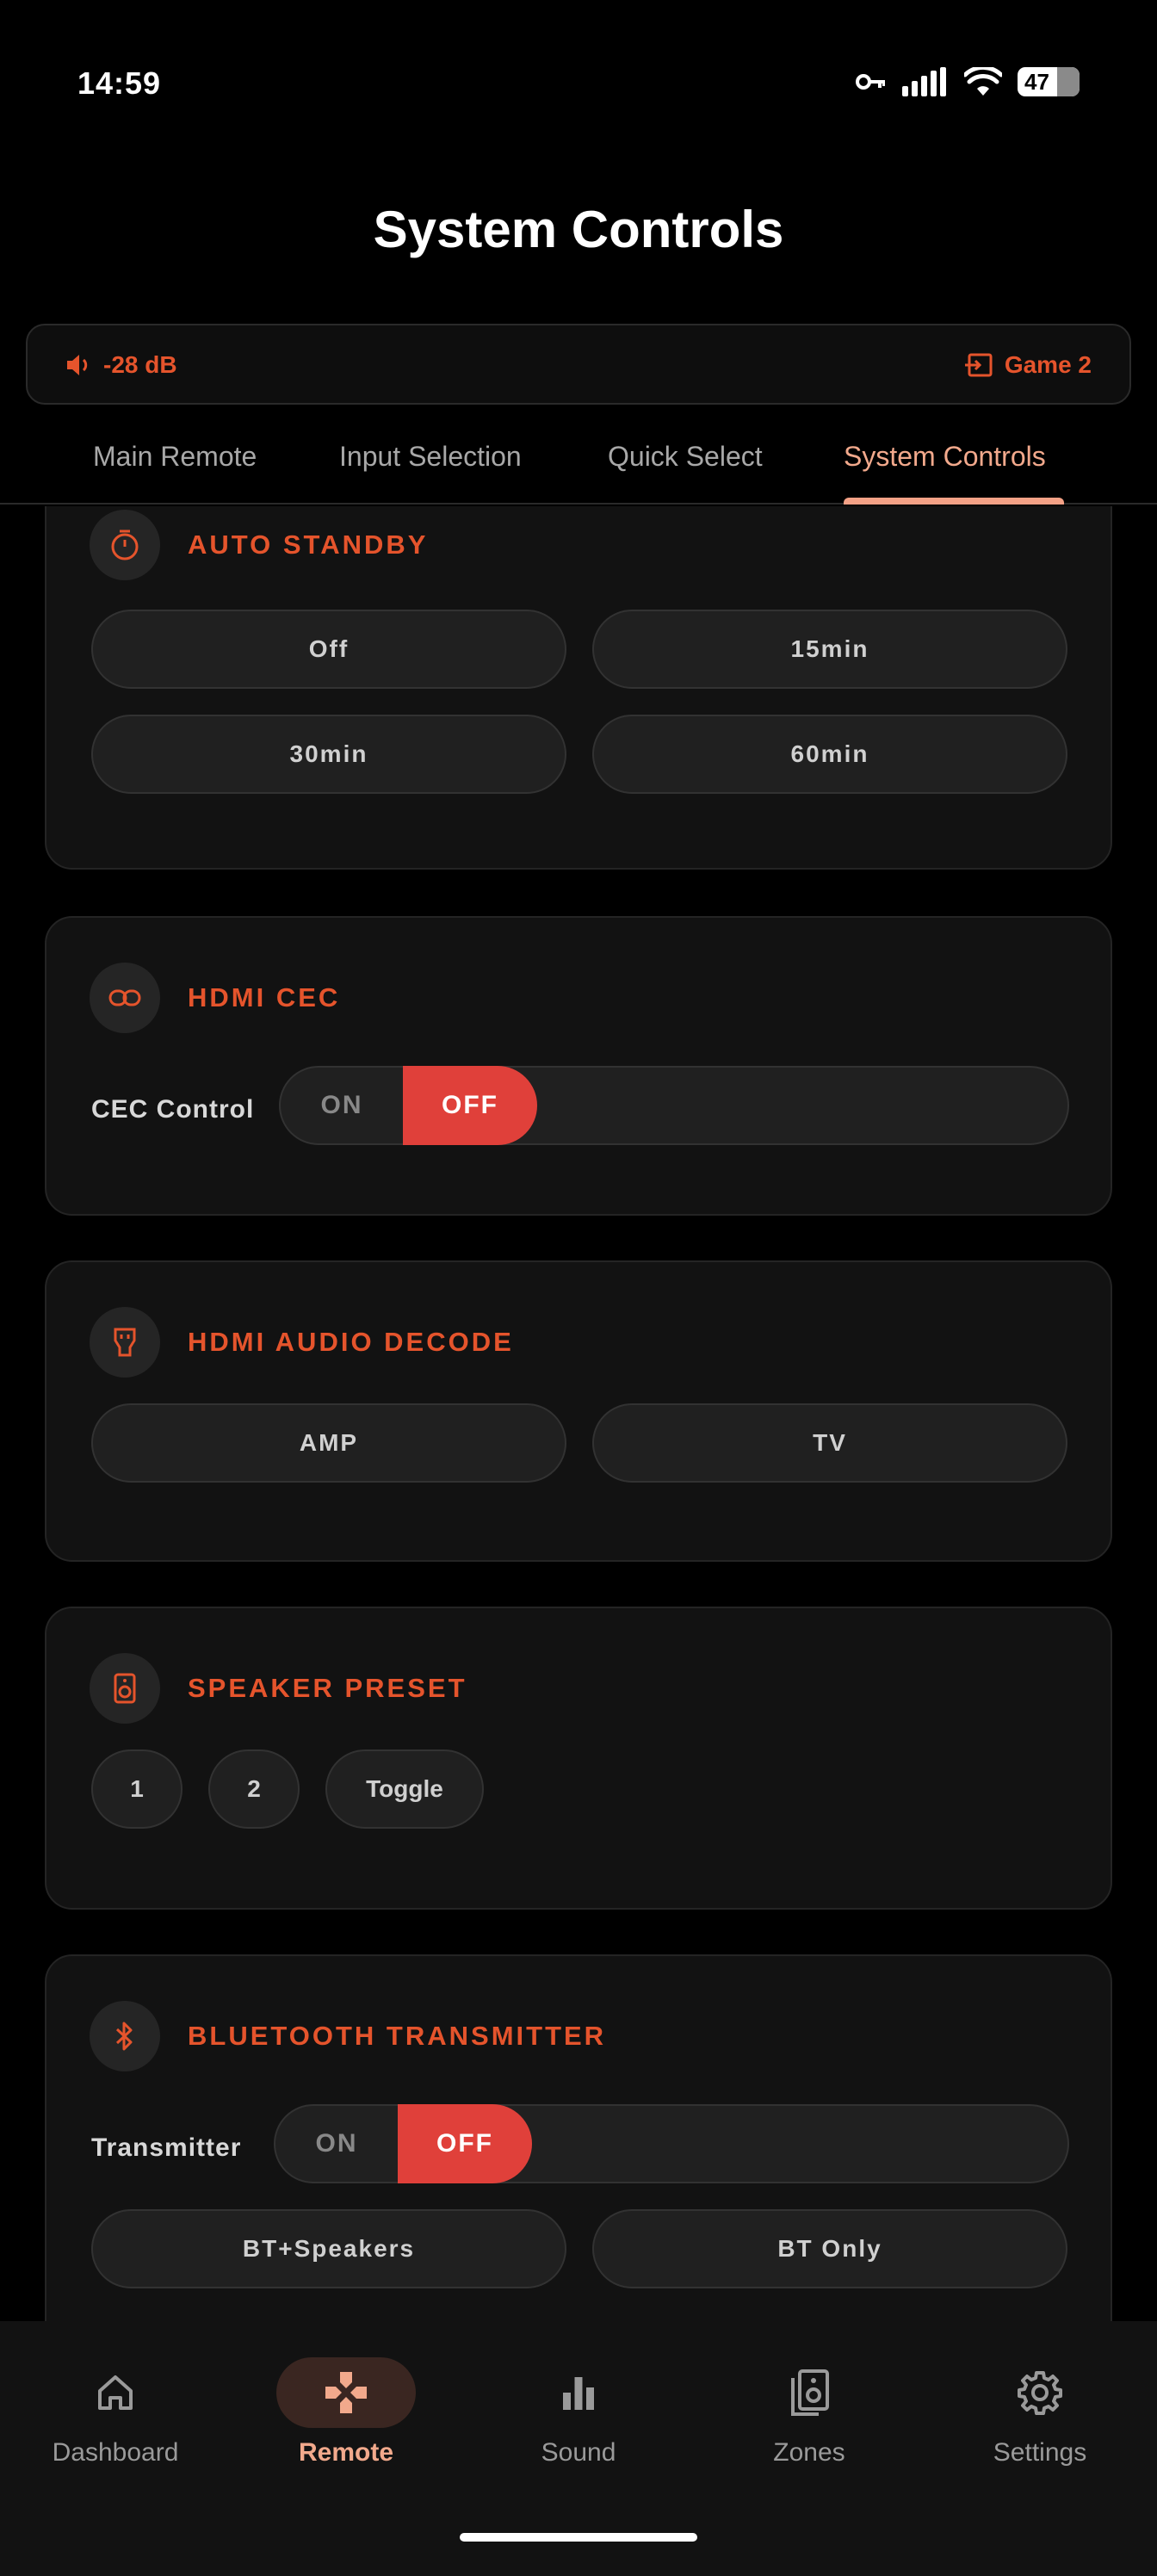 The width and height of the screenshot is (1157, 2576). I want to click on preset-2-button: 2, so click(254, 1789).